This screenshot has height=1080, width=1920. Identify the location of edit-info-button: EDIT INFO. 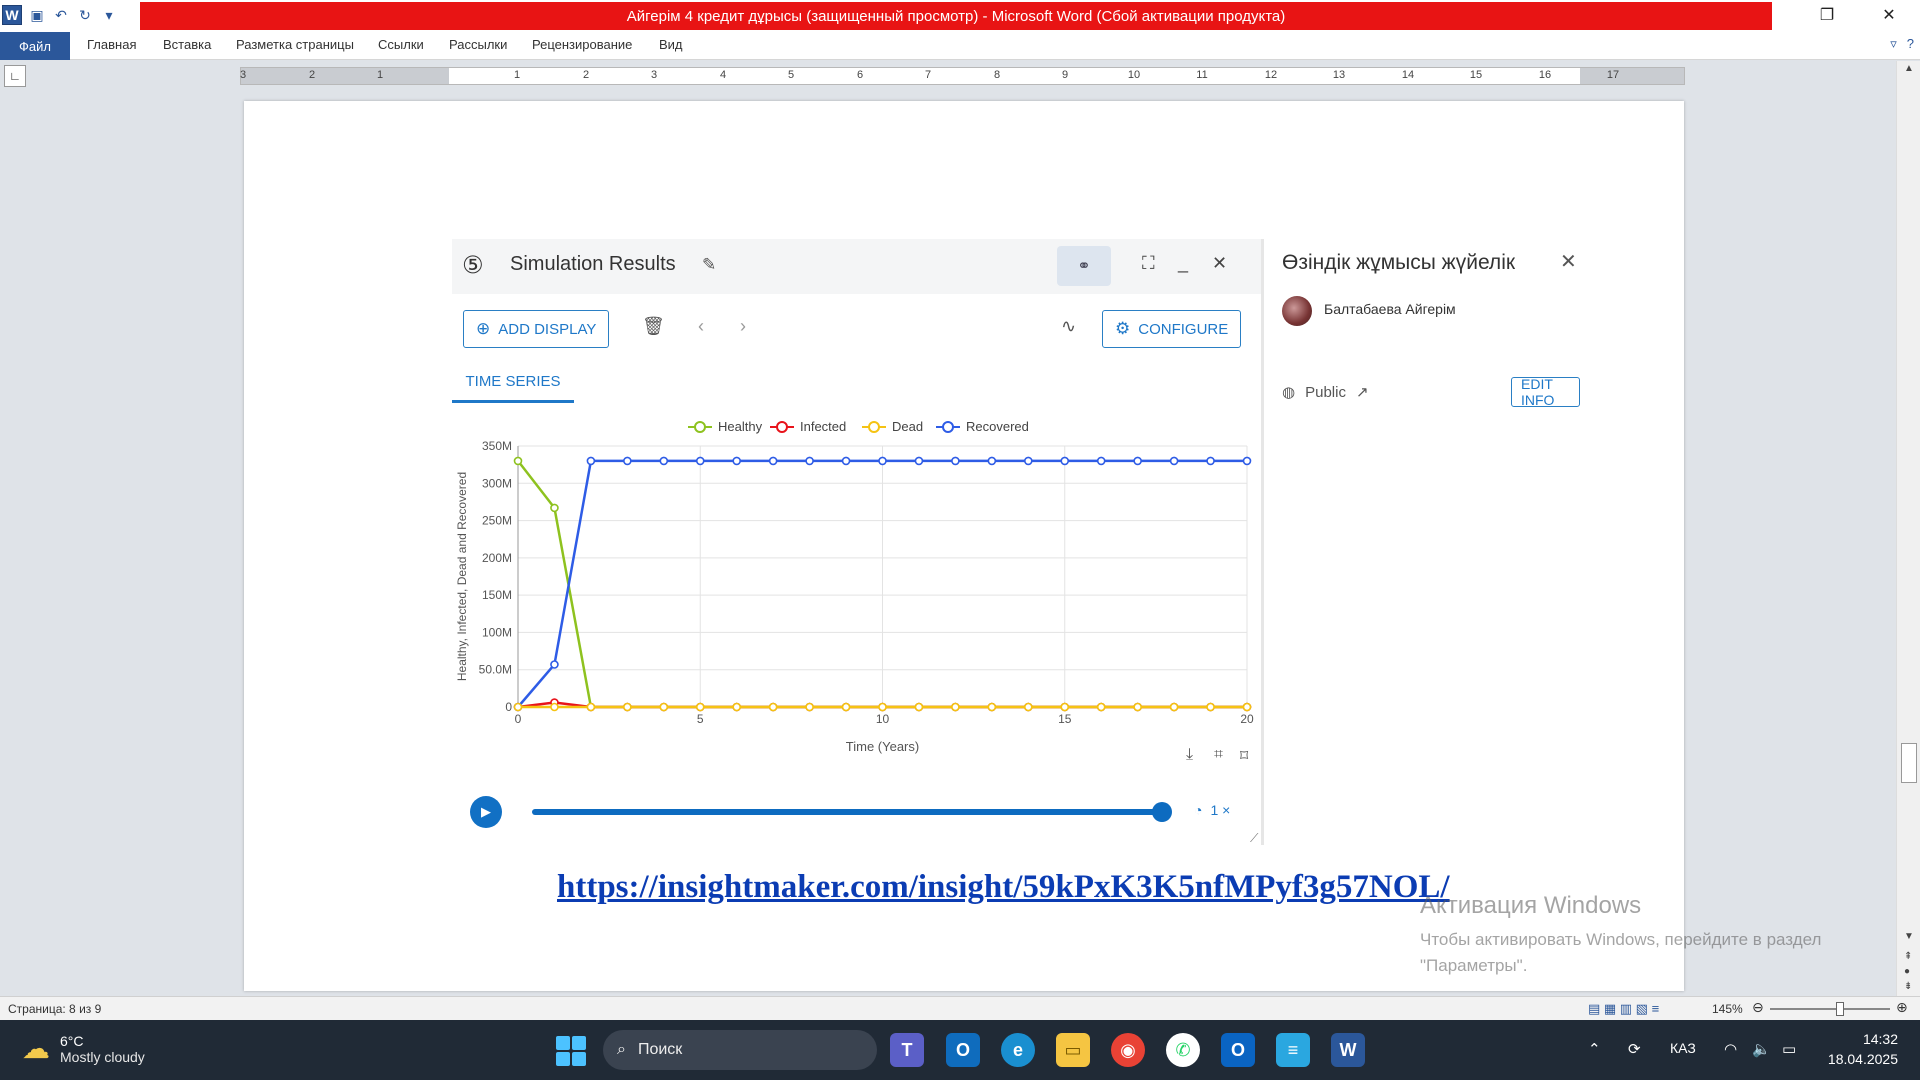
(1545, 392).